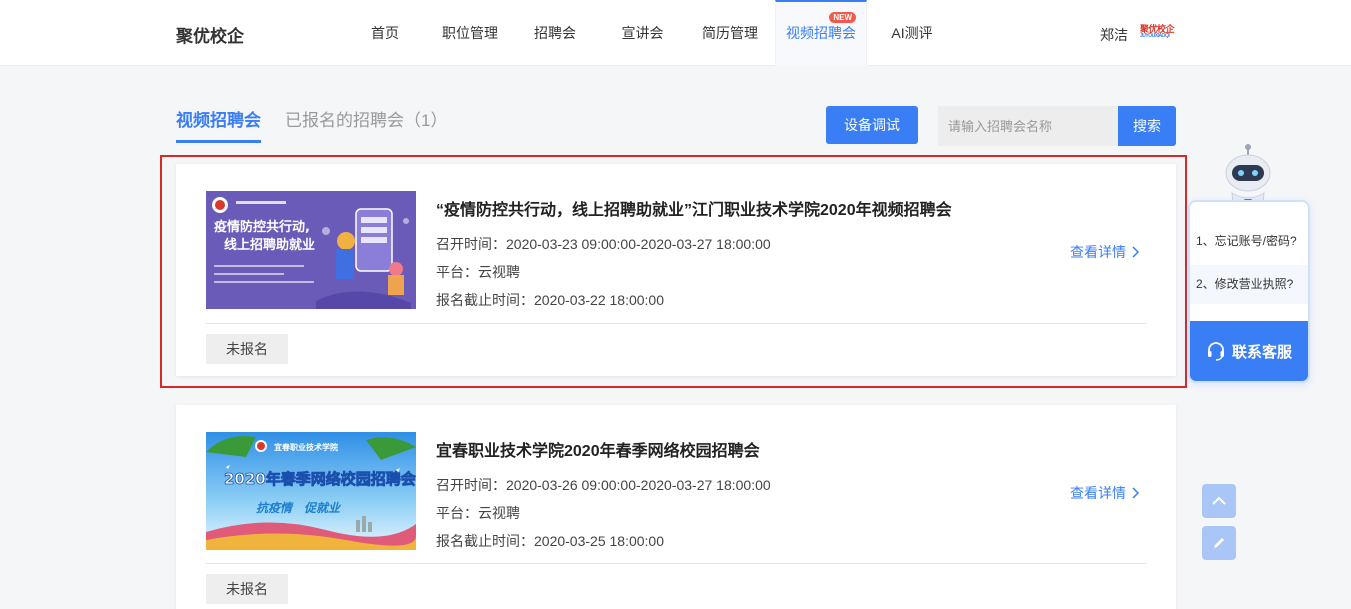 The image size is (1351, 609). I want to click on job-fair-poster: 宜春职业技术学院 2020年春季网络校园招聘会 抗疫情 促就业, so click(311, 491).